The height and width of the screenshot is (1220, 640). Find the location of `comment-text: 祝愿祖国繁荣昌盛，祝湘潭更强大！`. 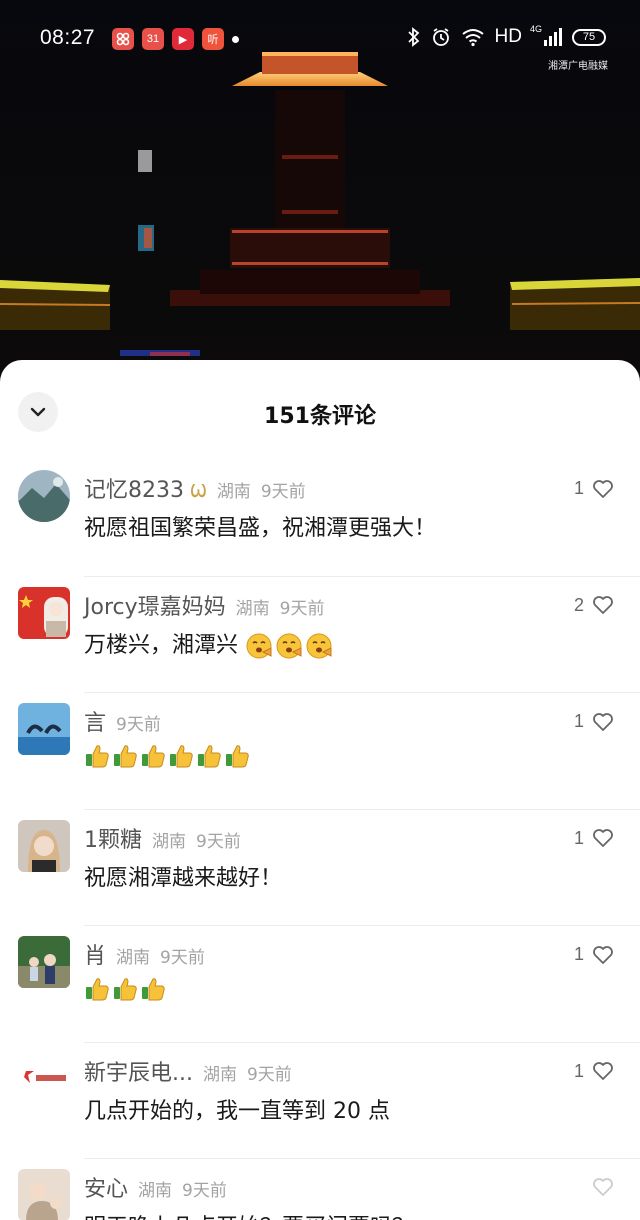

comment-text: 祝愿祖国繁荣昌盛，祝湘潭更强大！ is located at coordinates (260, 528).